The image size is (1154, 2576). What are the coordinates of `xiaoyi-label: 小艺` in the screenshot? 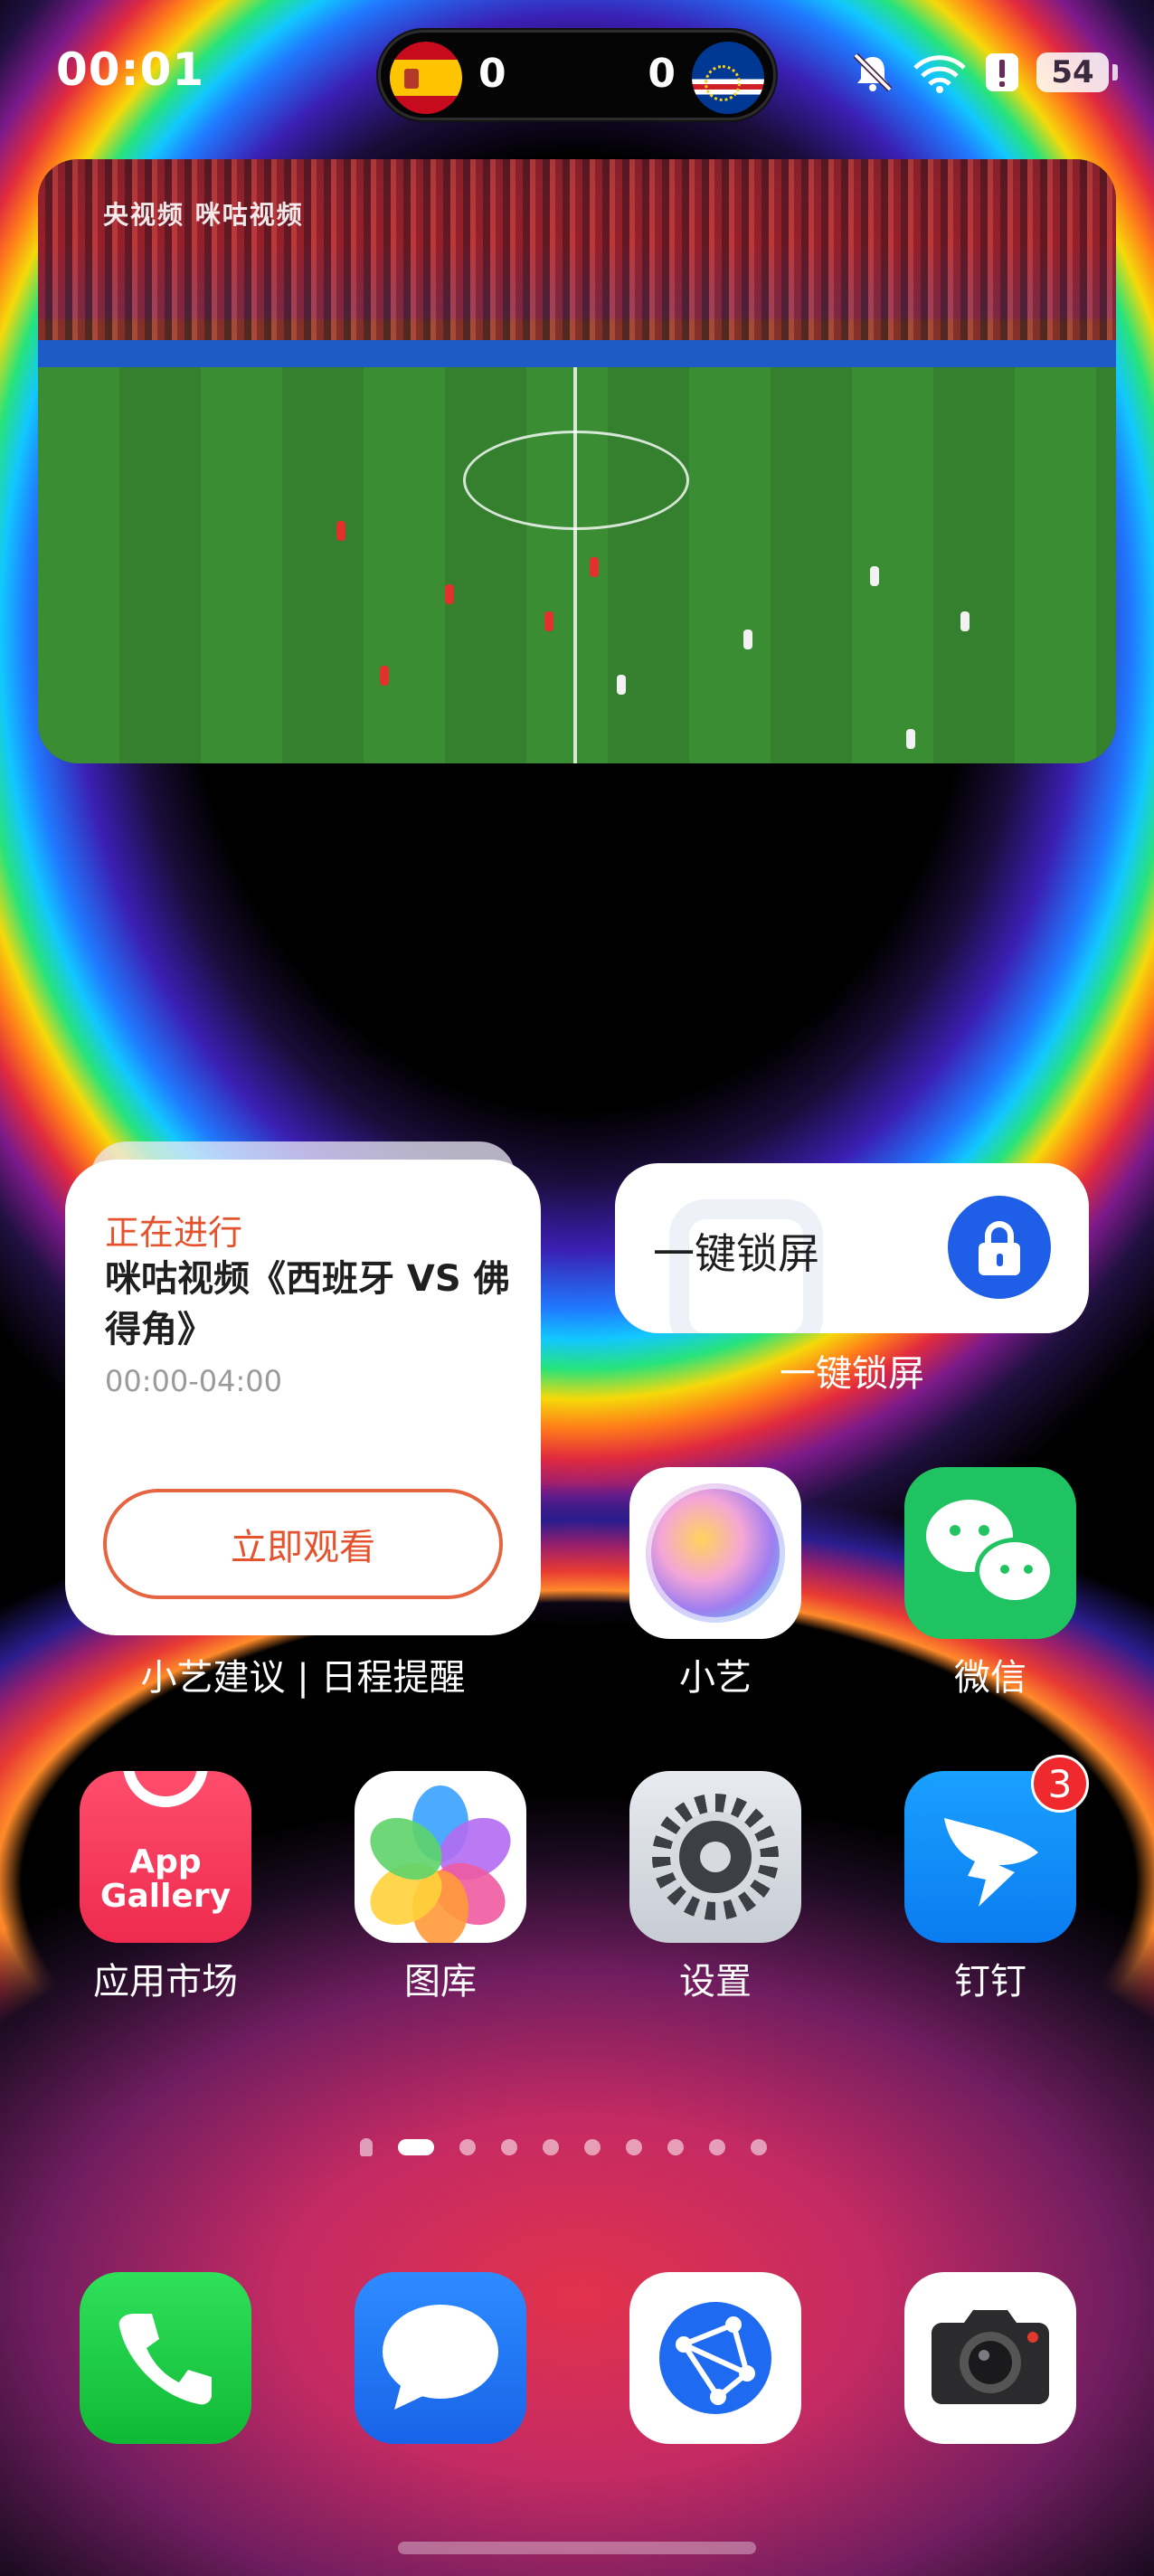 It's located at (715, 1678).